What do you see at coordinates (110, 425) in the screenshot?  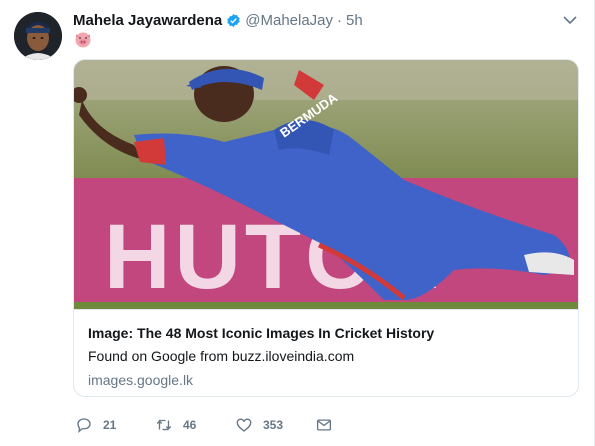 I see `reply-count: 21` at bounding box center [110, 425].